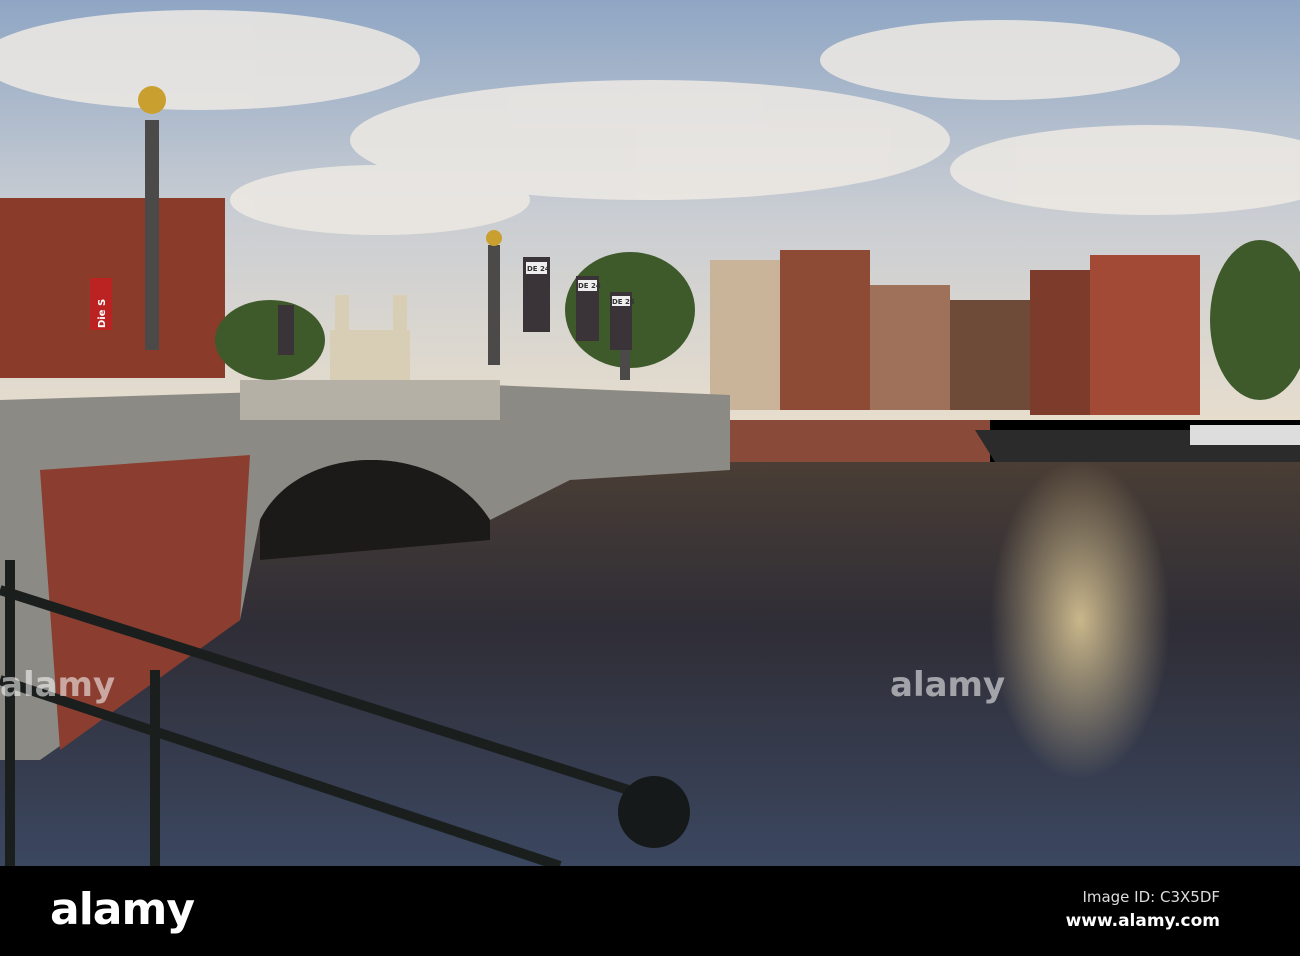  Describe the element at coordinates (1142, 921) in the screenshot. I see `site-url: www.alamy.com` at that location.